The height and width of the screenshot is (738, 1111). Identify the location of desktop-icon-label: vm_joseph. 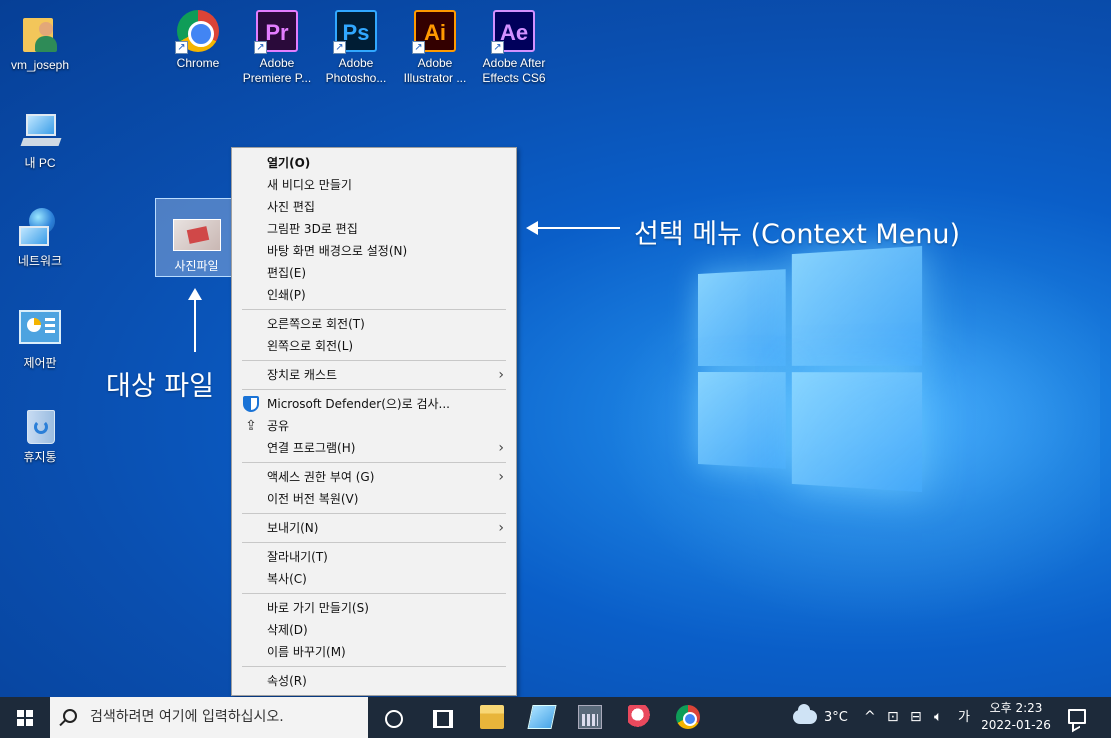
(40, 65).